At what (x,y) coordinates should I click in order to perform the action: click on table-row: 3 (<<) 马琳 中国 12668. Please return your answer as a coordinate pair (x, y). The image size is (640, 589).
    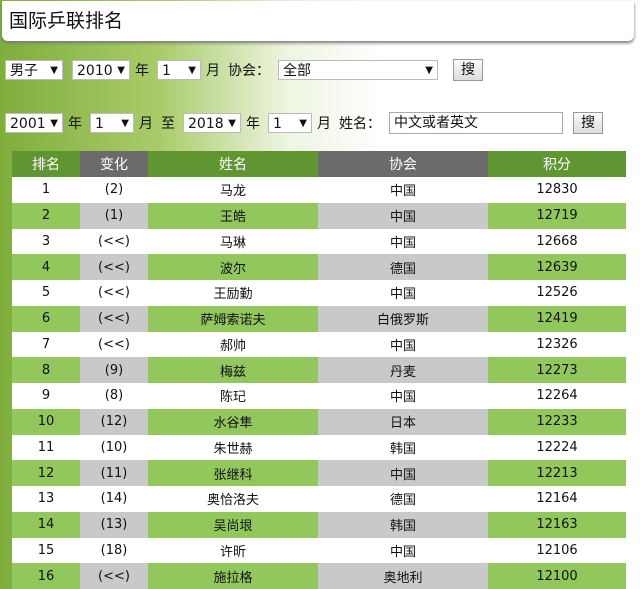
    Looking at the image, I should click on (319, 241).